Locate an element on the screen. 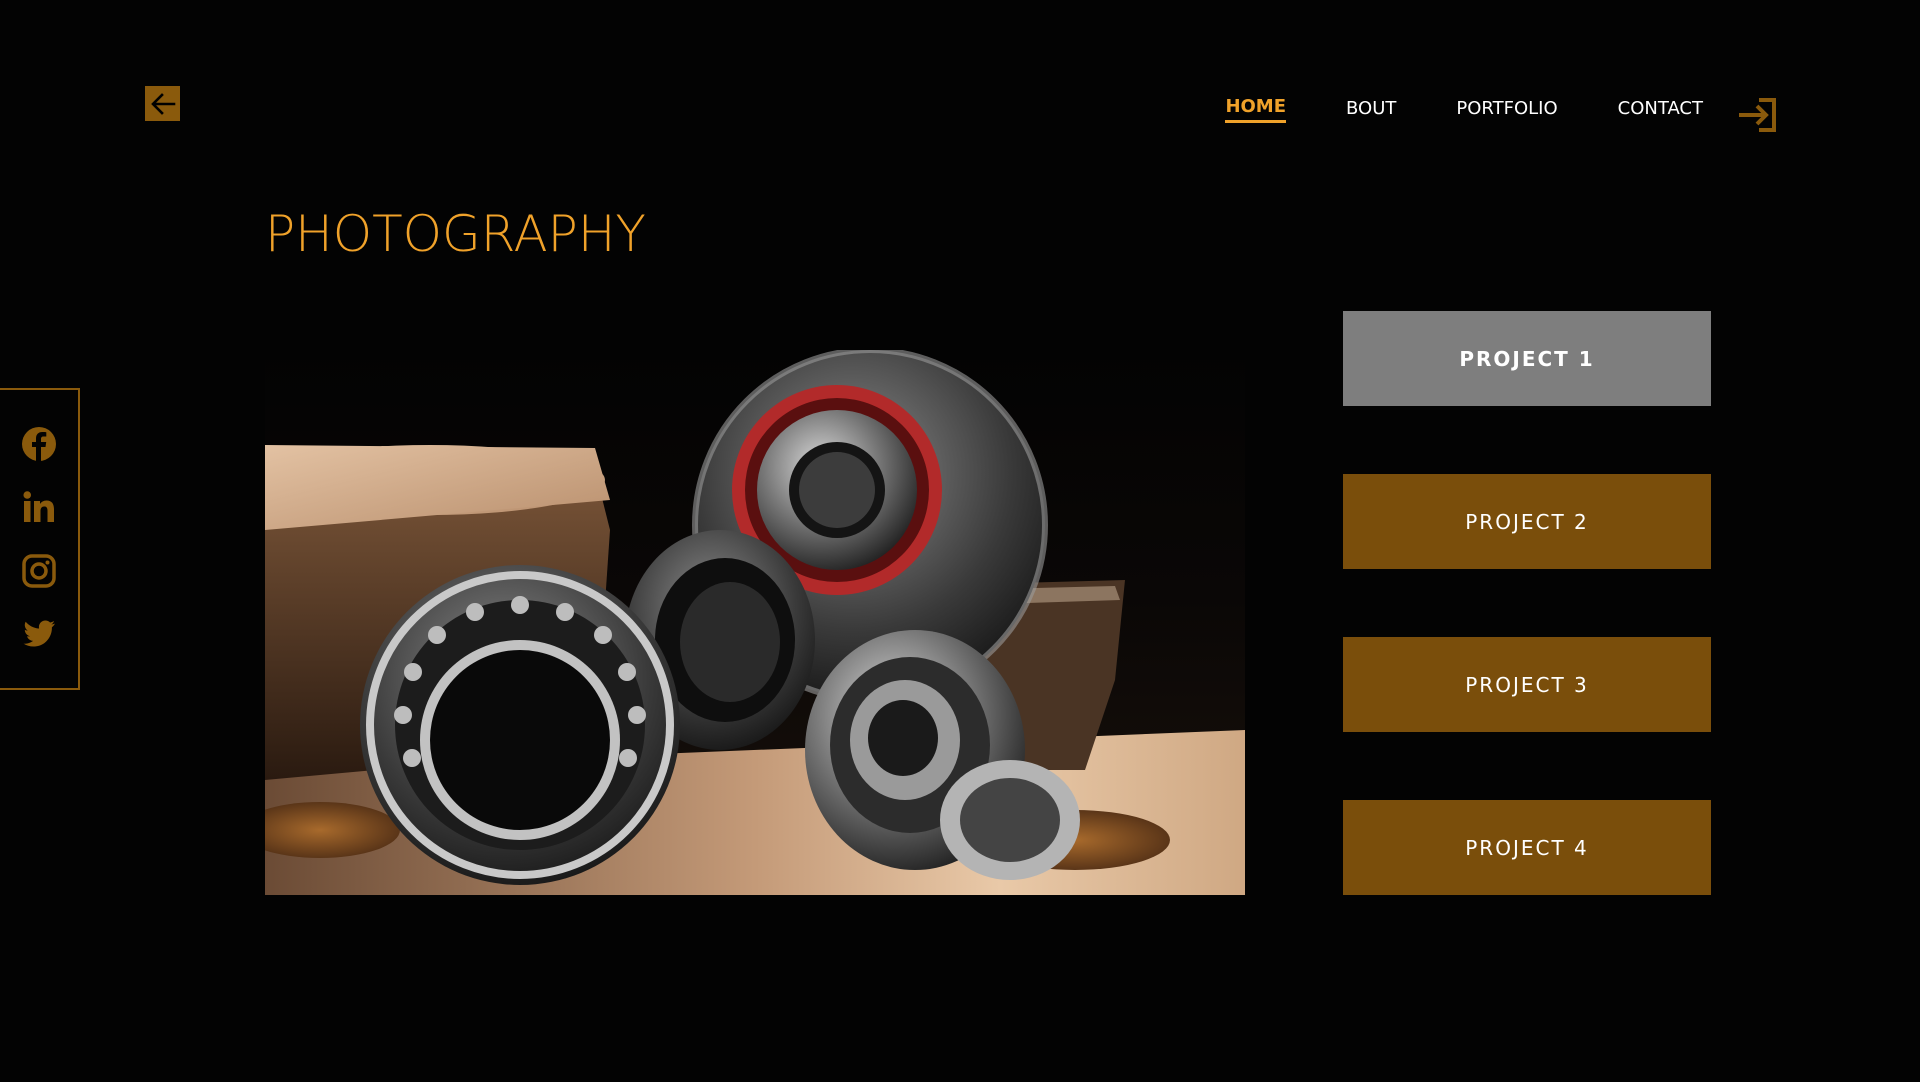 The height and width of the screenshot is (1082, 1920). arrow-left-icon is located at coordinates (162, 103).